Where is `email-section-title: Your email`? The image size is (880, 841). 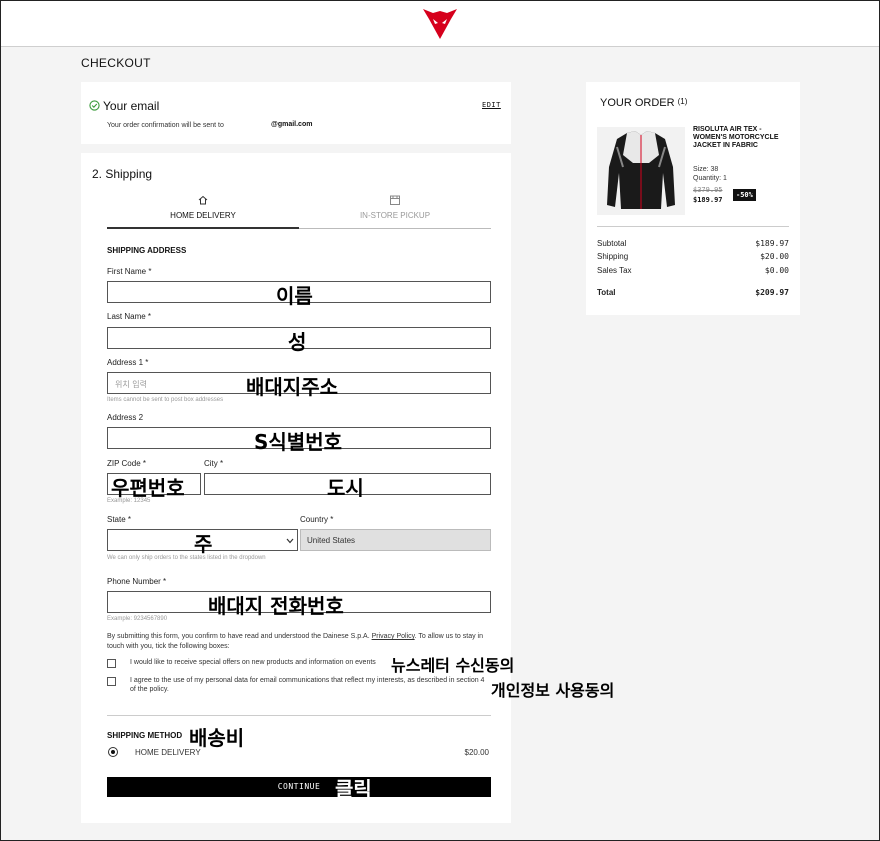 email-section-title: Your email is located at coordinates (131, 106).